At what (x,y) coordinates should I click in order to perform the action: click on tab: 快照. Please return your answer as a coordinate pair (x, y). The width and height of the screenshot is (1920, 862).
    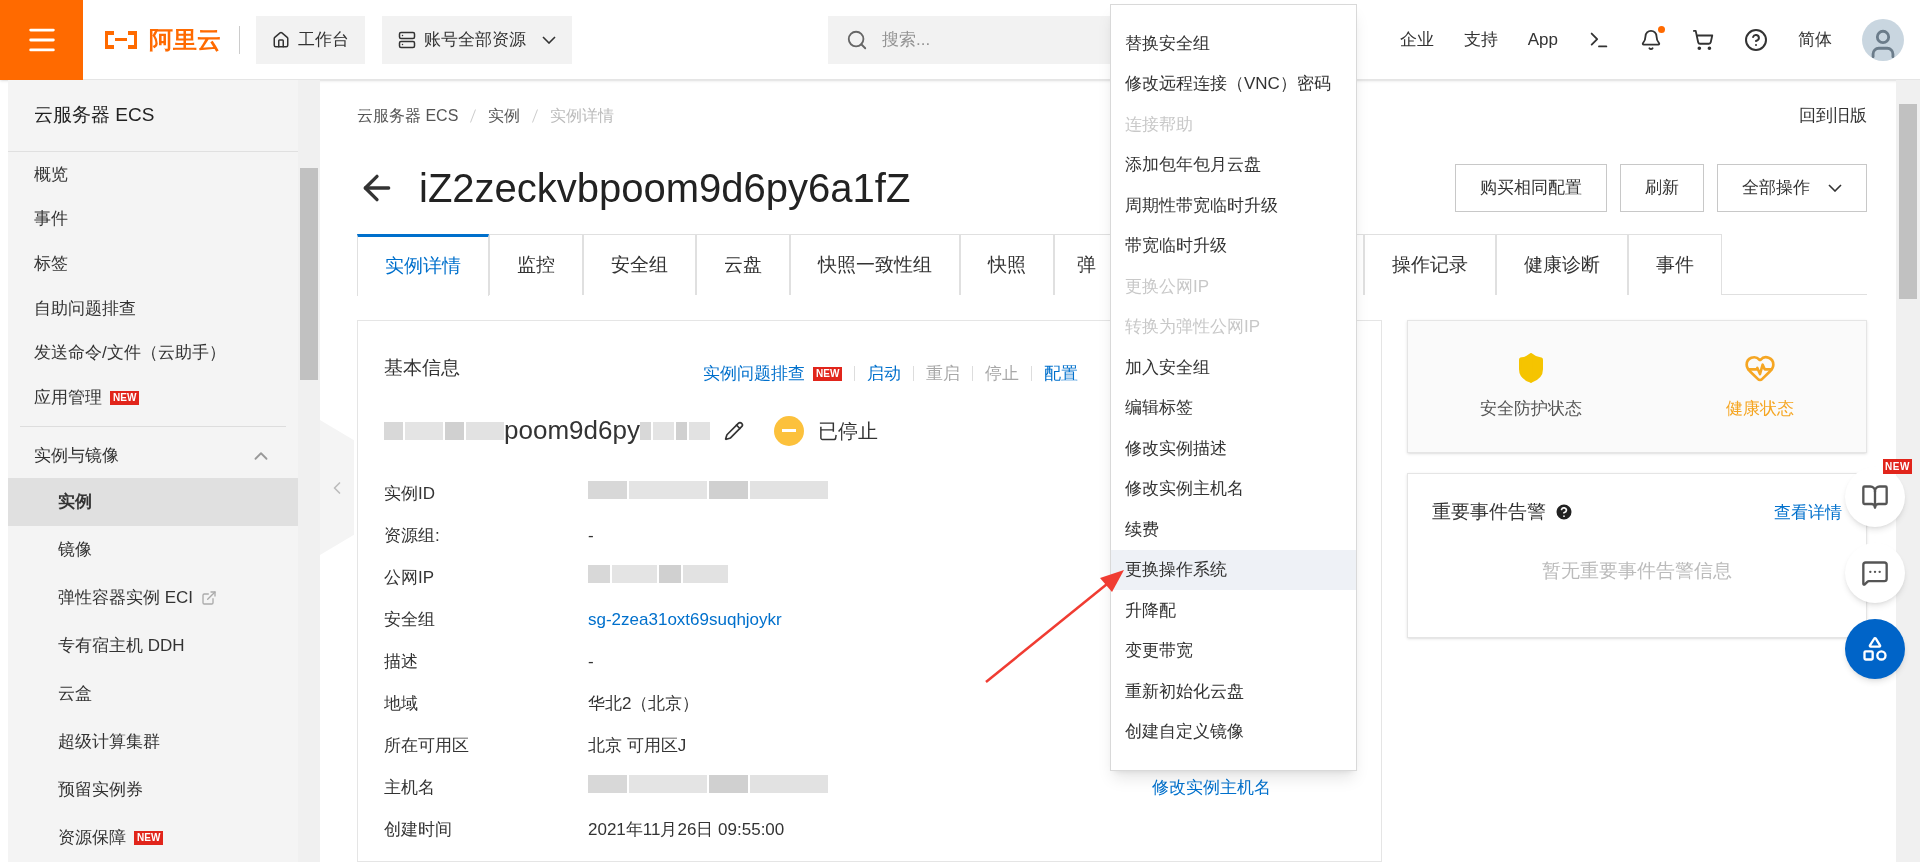
    Looking at the image, I should click on (1007, 264).